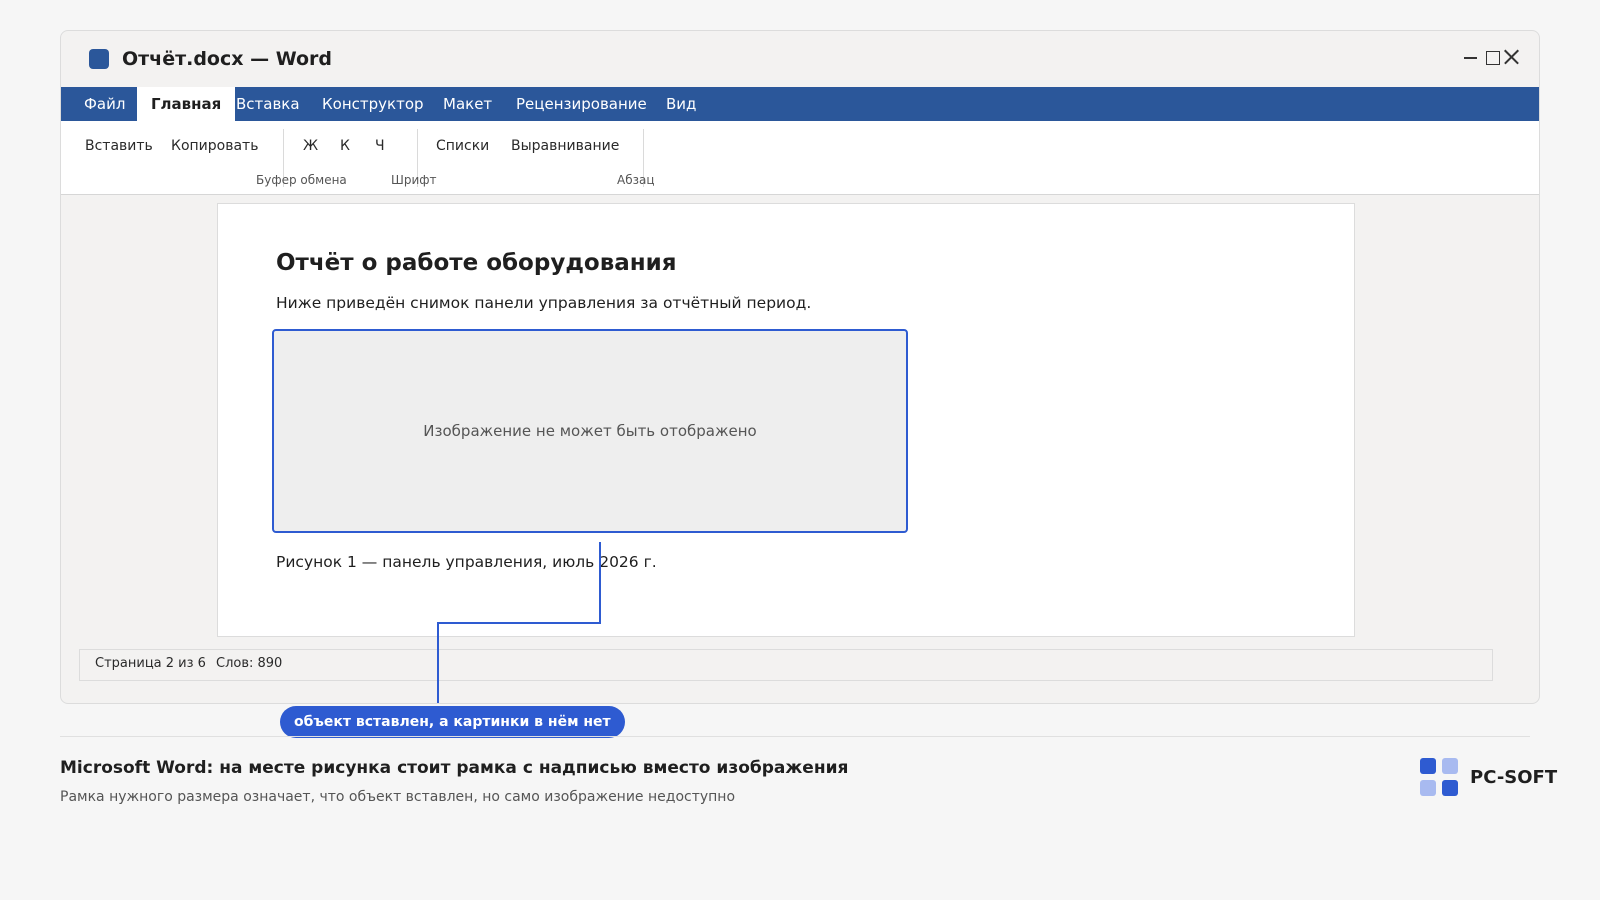 The height and width of the screenshot is (900, 1600). What do you see at coordinates (99, 59) in the screenshot?
I see `word-app-icon` at bounding box center [99, 59].